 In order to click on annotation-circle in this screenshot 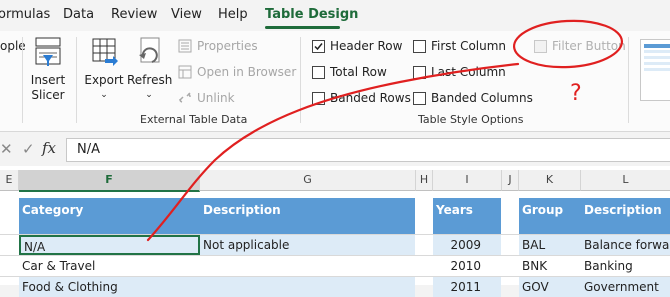, I will do `click(568, 44)`.